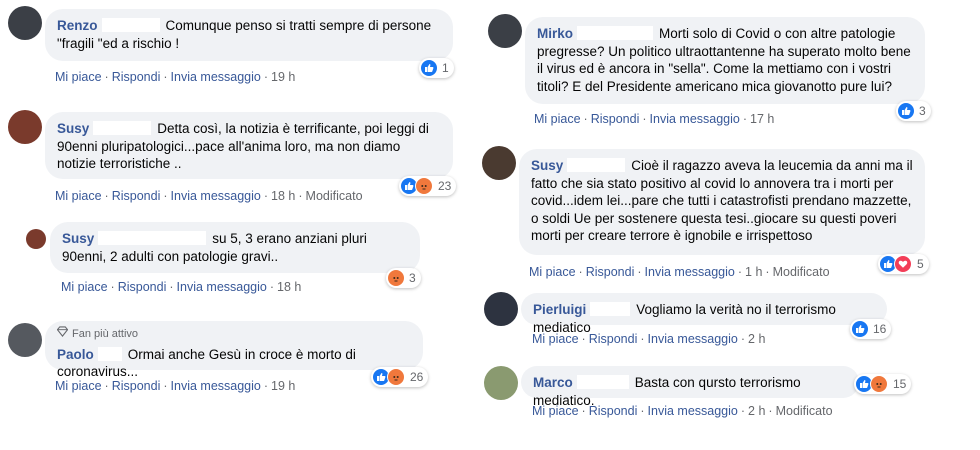 The image size is (980, 450). Describe the element at coordinates (553, 382) in the screenshot. I see `comment-author: Marco` at that location.